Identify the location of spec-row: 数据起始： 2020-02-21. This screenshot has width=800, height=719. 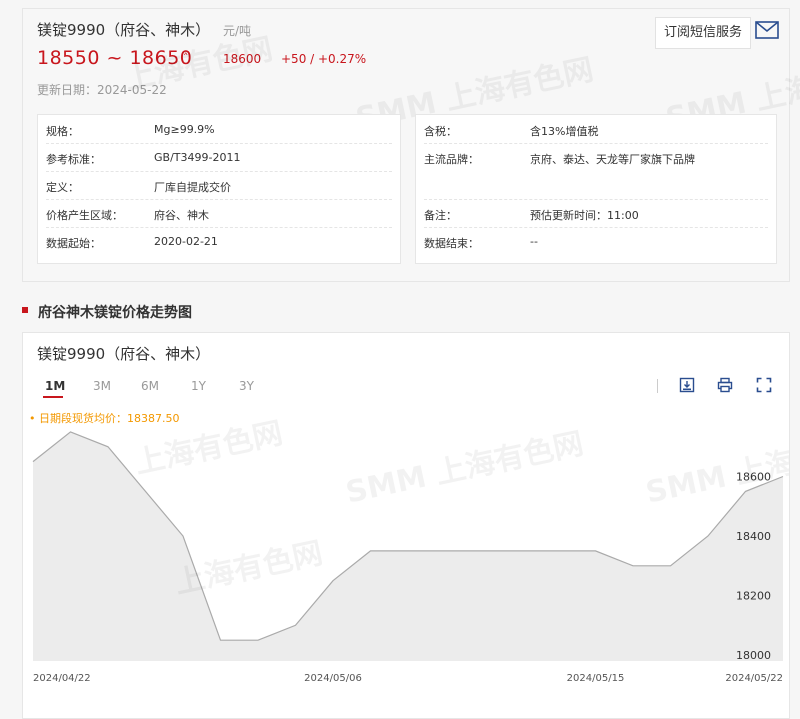
(132, 242).